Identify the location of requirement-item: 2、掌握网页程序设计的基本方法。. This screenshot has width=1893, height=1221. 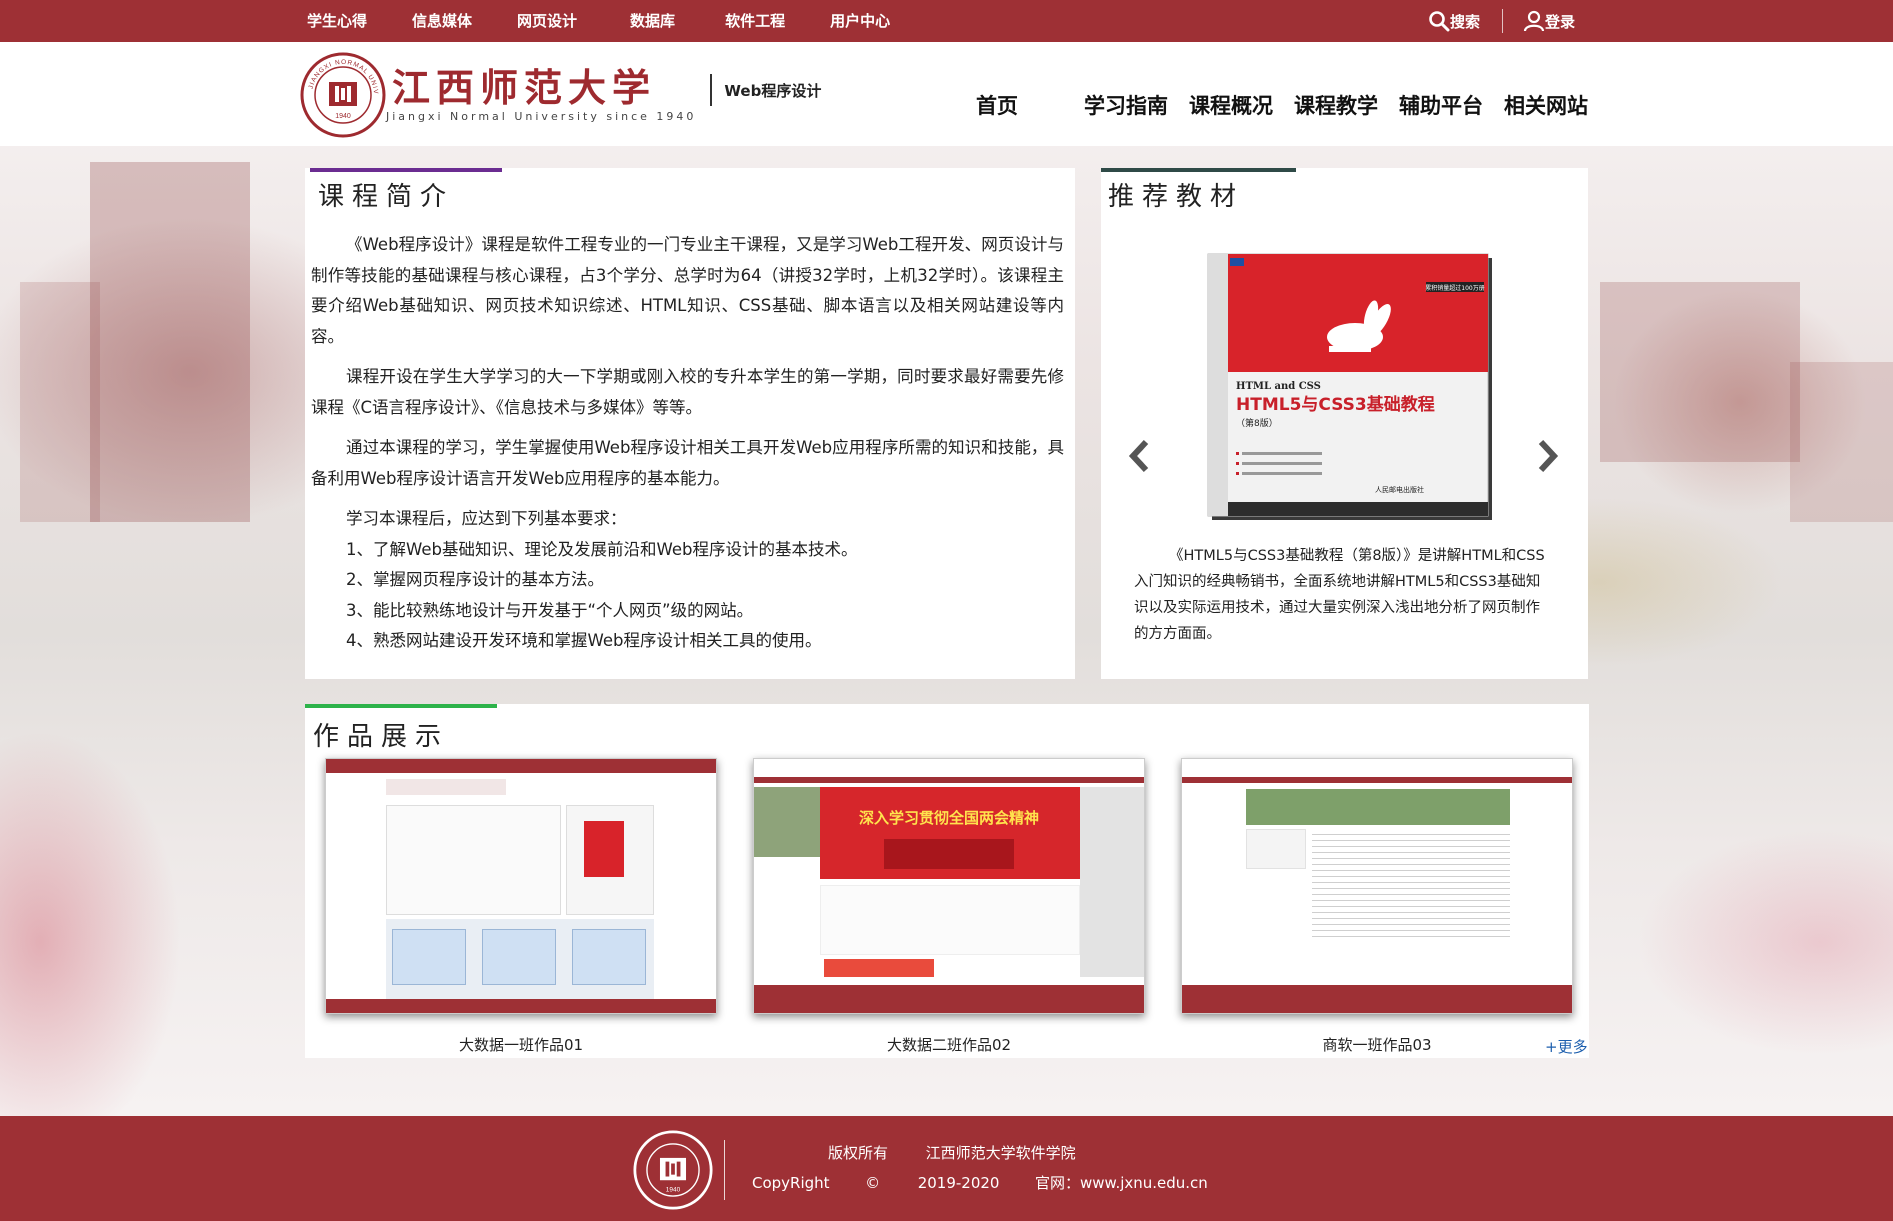
(475, 579).